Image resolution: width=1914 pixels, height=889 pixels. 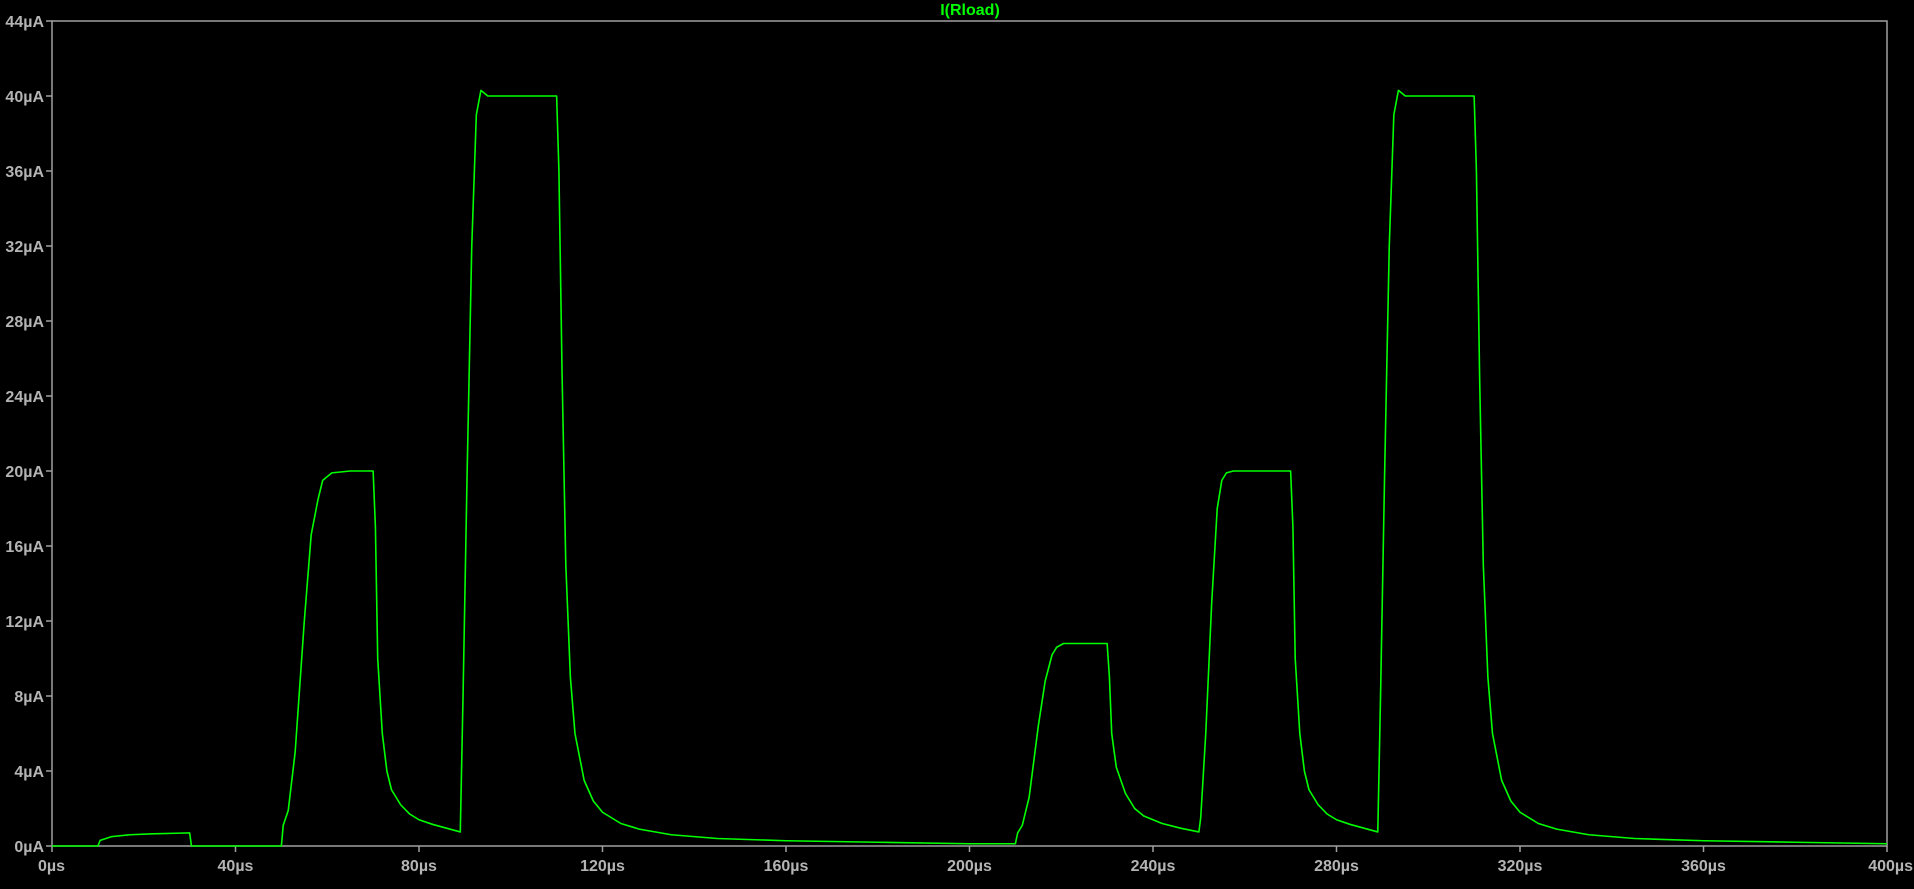 I want to click on x-tick-label: 160µs, so click(x=786, y=866).